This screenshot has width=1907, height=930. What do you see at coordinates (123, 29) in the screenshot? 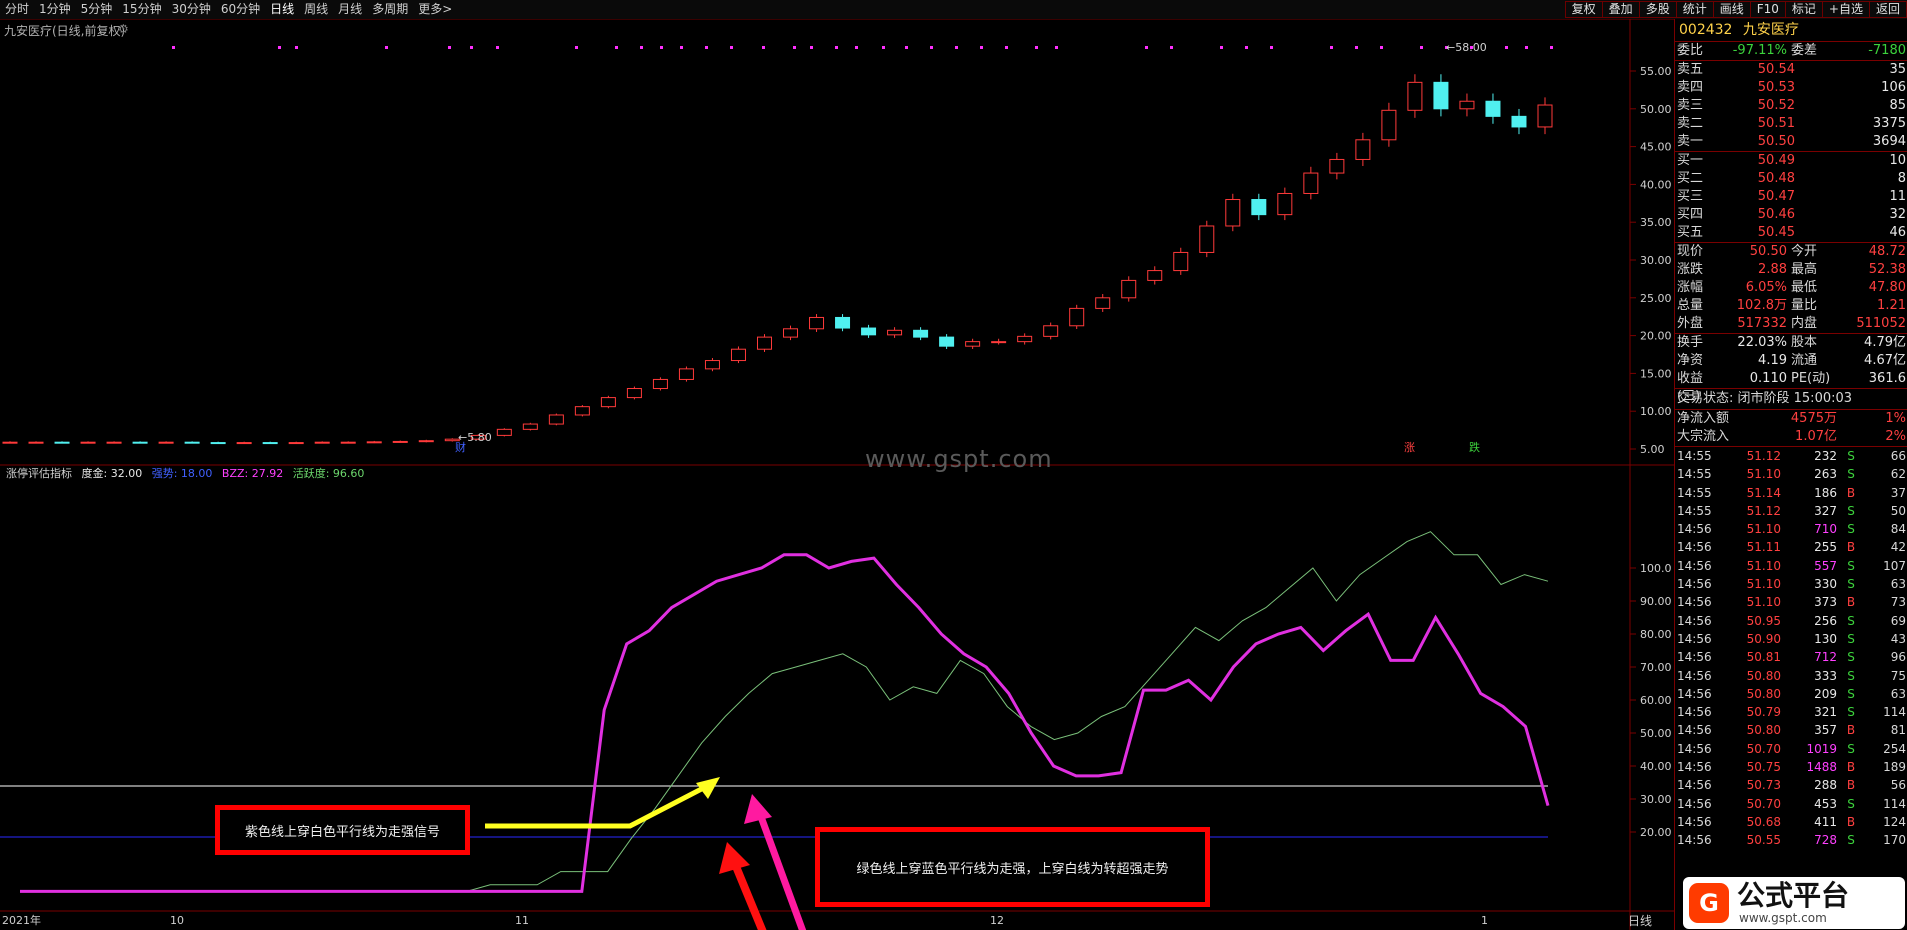
I see `gear-icon: ⚙` at bounding box center [123, 29].